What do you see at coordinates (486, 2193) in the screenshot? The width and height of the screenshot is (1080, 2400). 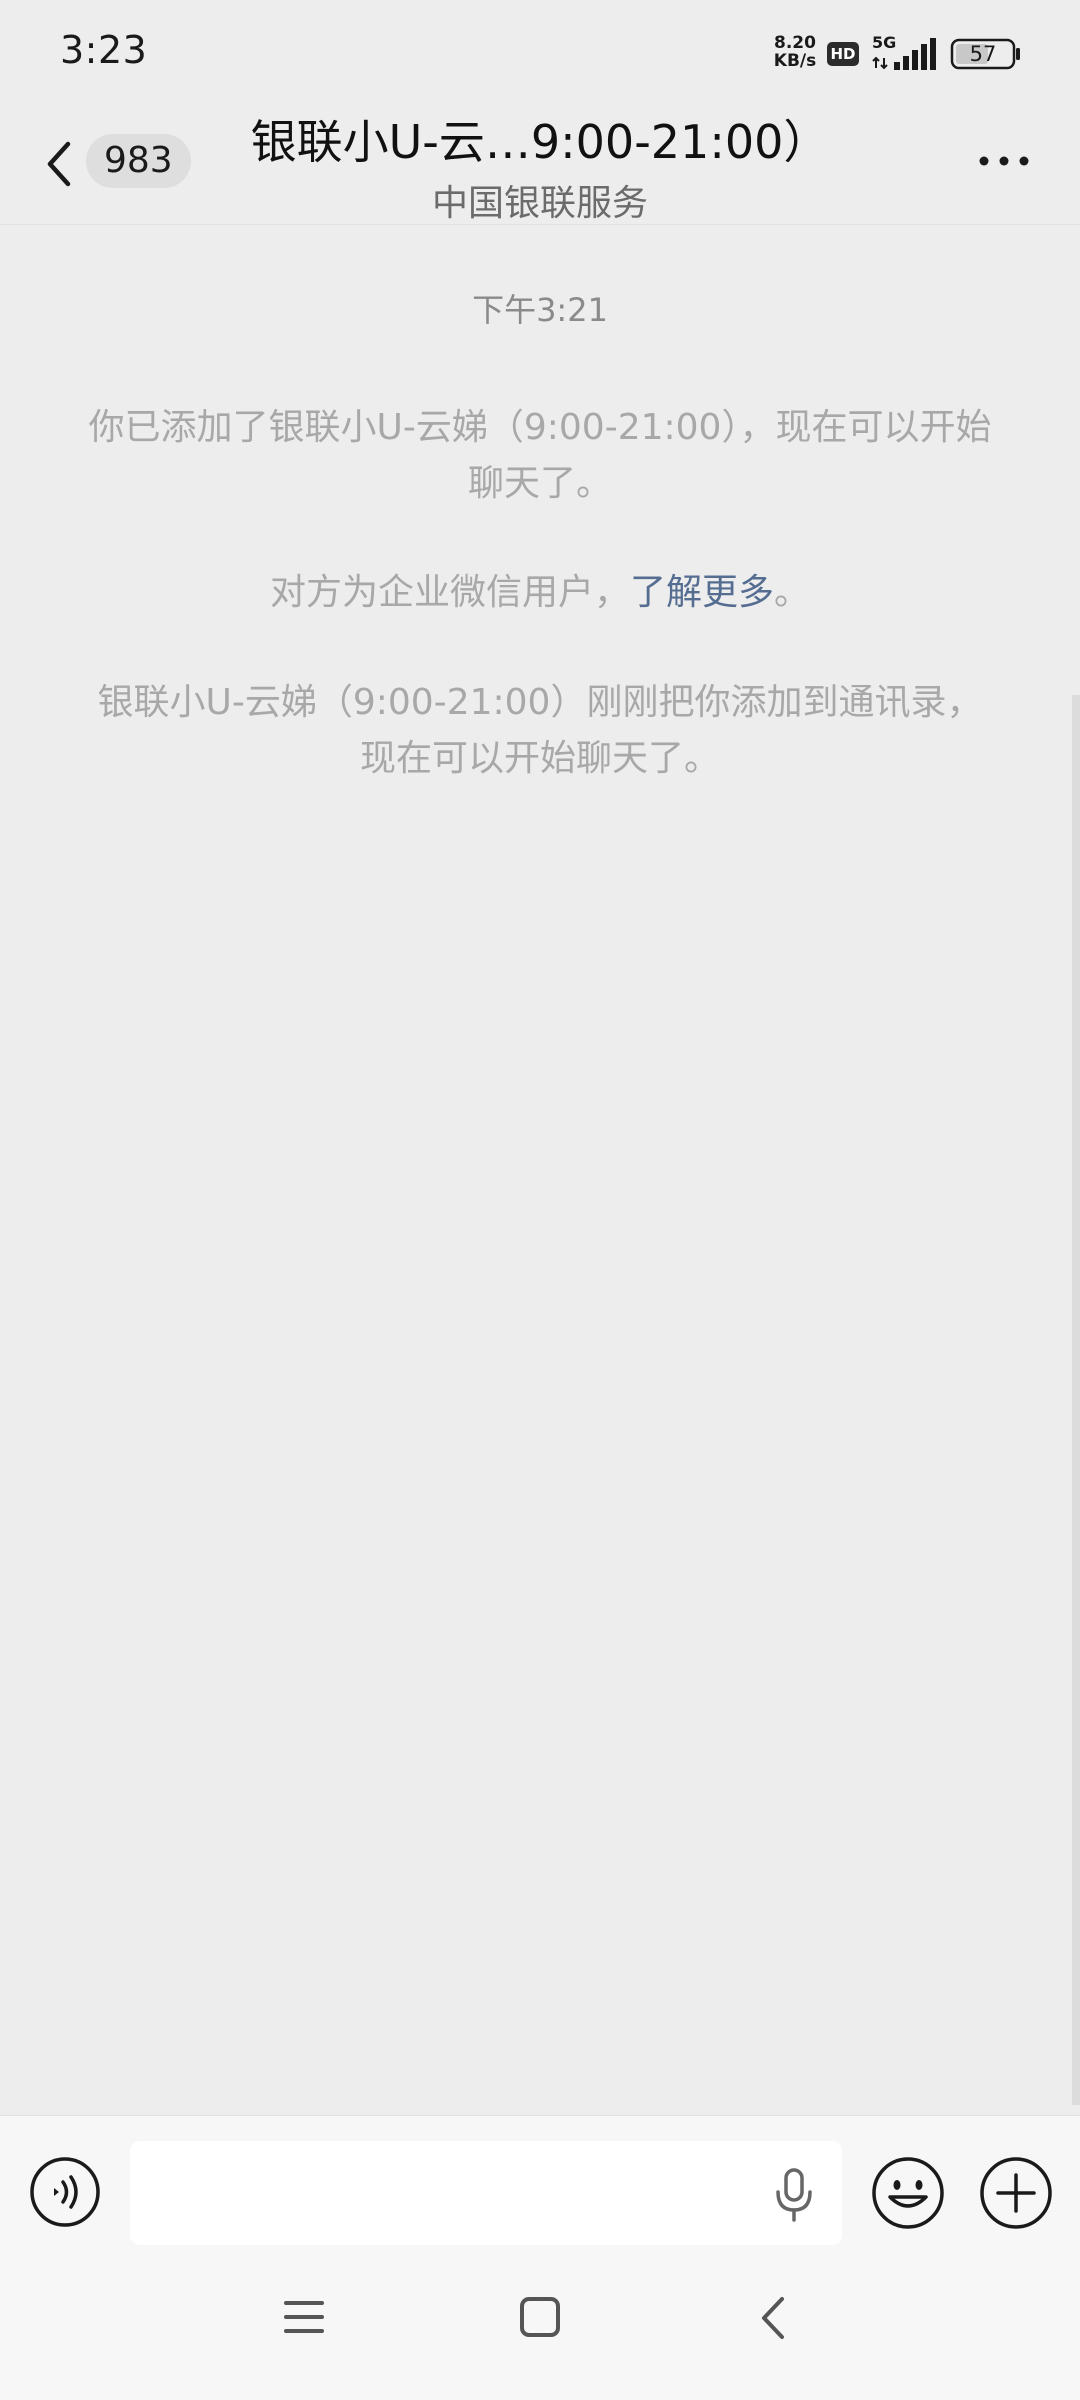 I see `message-input` at bounding box center [486, 2193].